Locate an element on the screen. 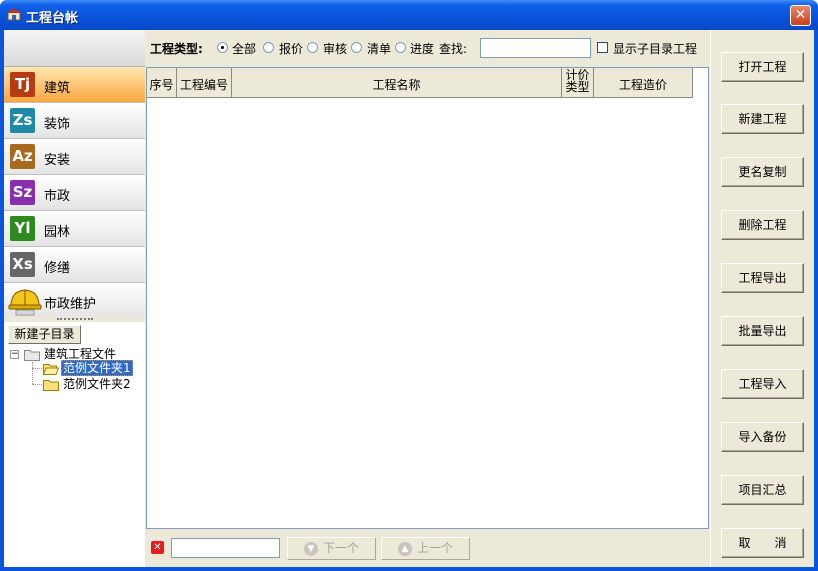 The image size is (818, 571). radio-progress-label: 进度 is located at coordinates (422, 49).